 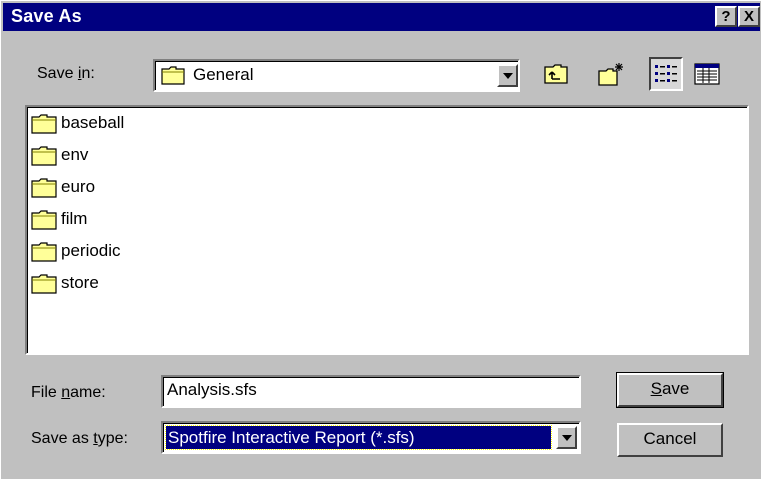 I want to click on save-as-type-select: Spotfire Interactive Report (*.sfs), so click(x=371, y=437).